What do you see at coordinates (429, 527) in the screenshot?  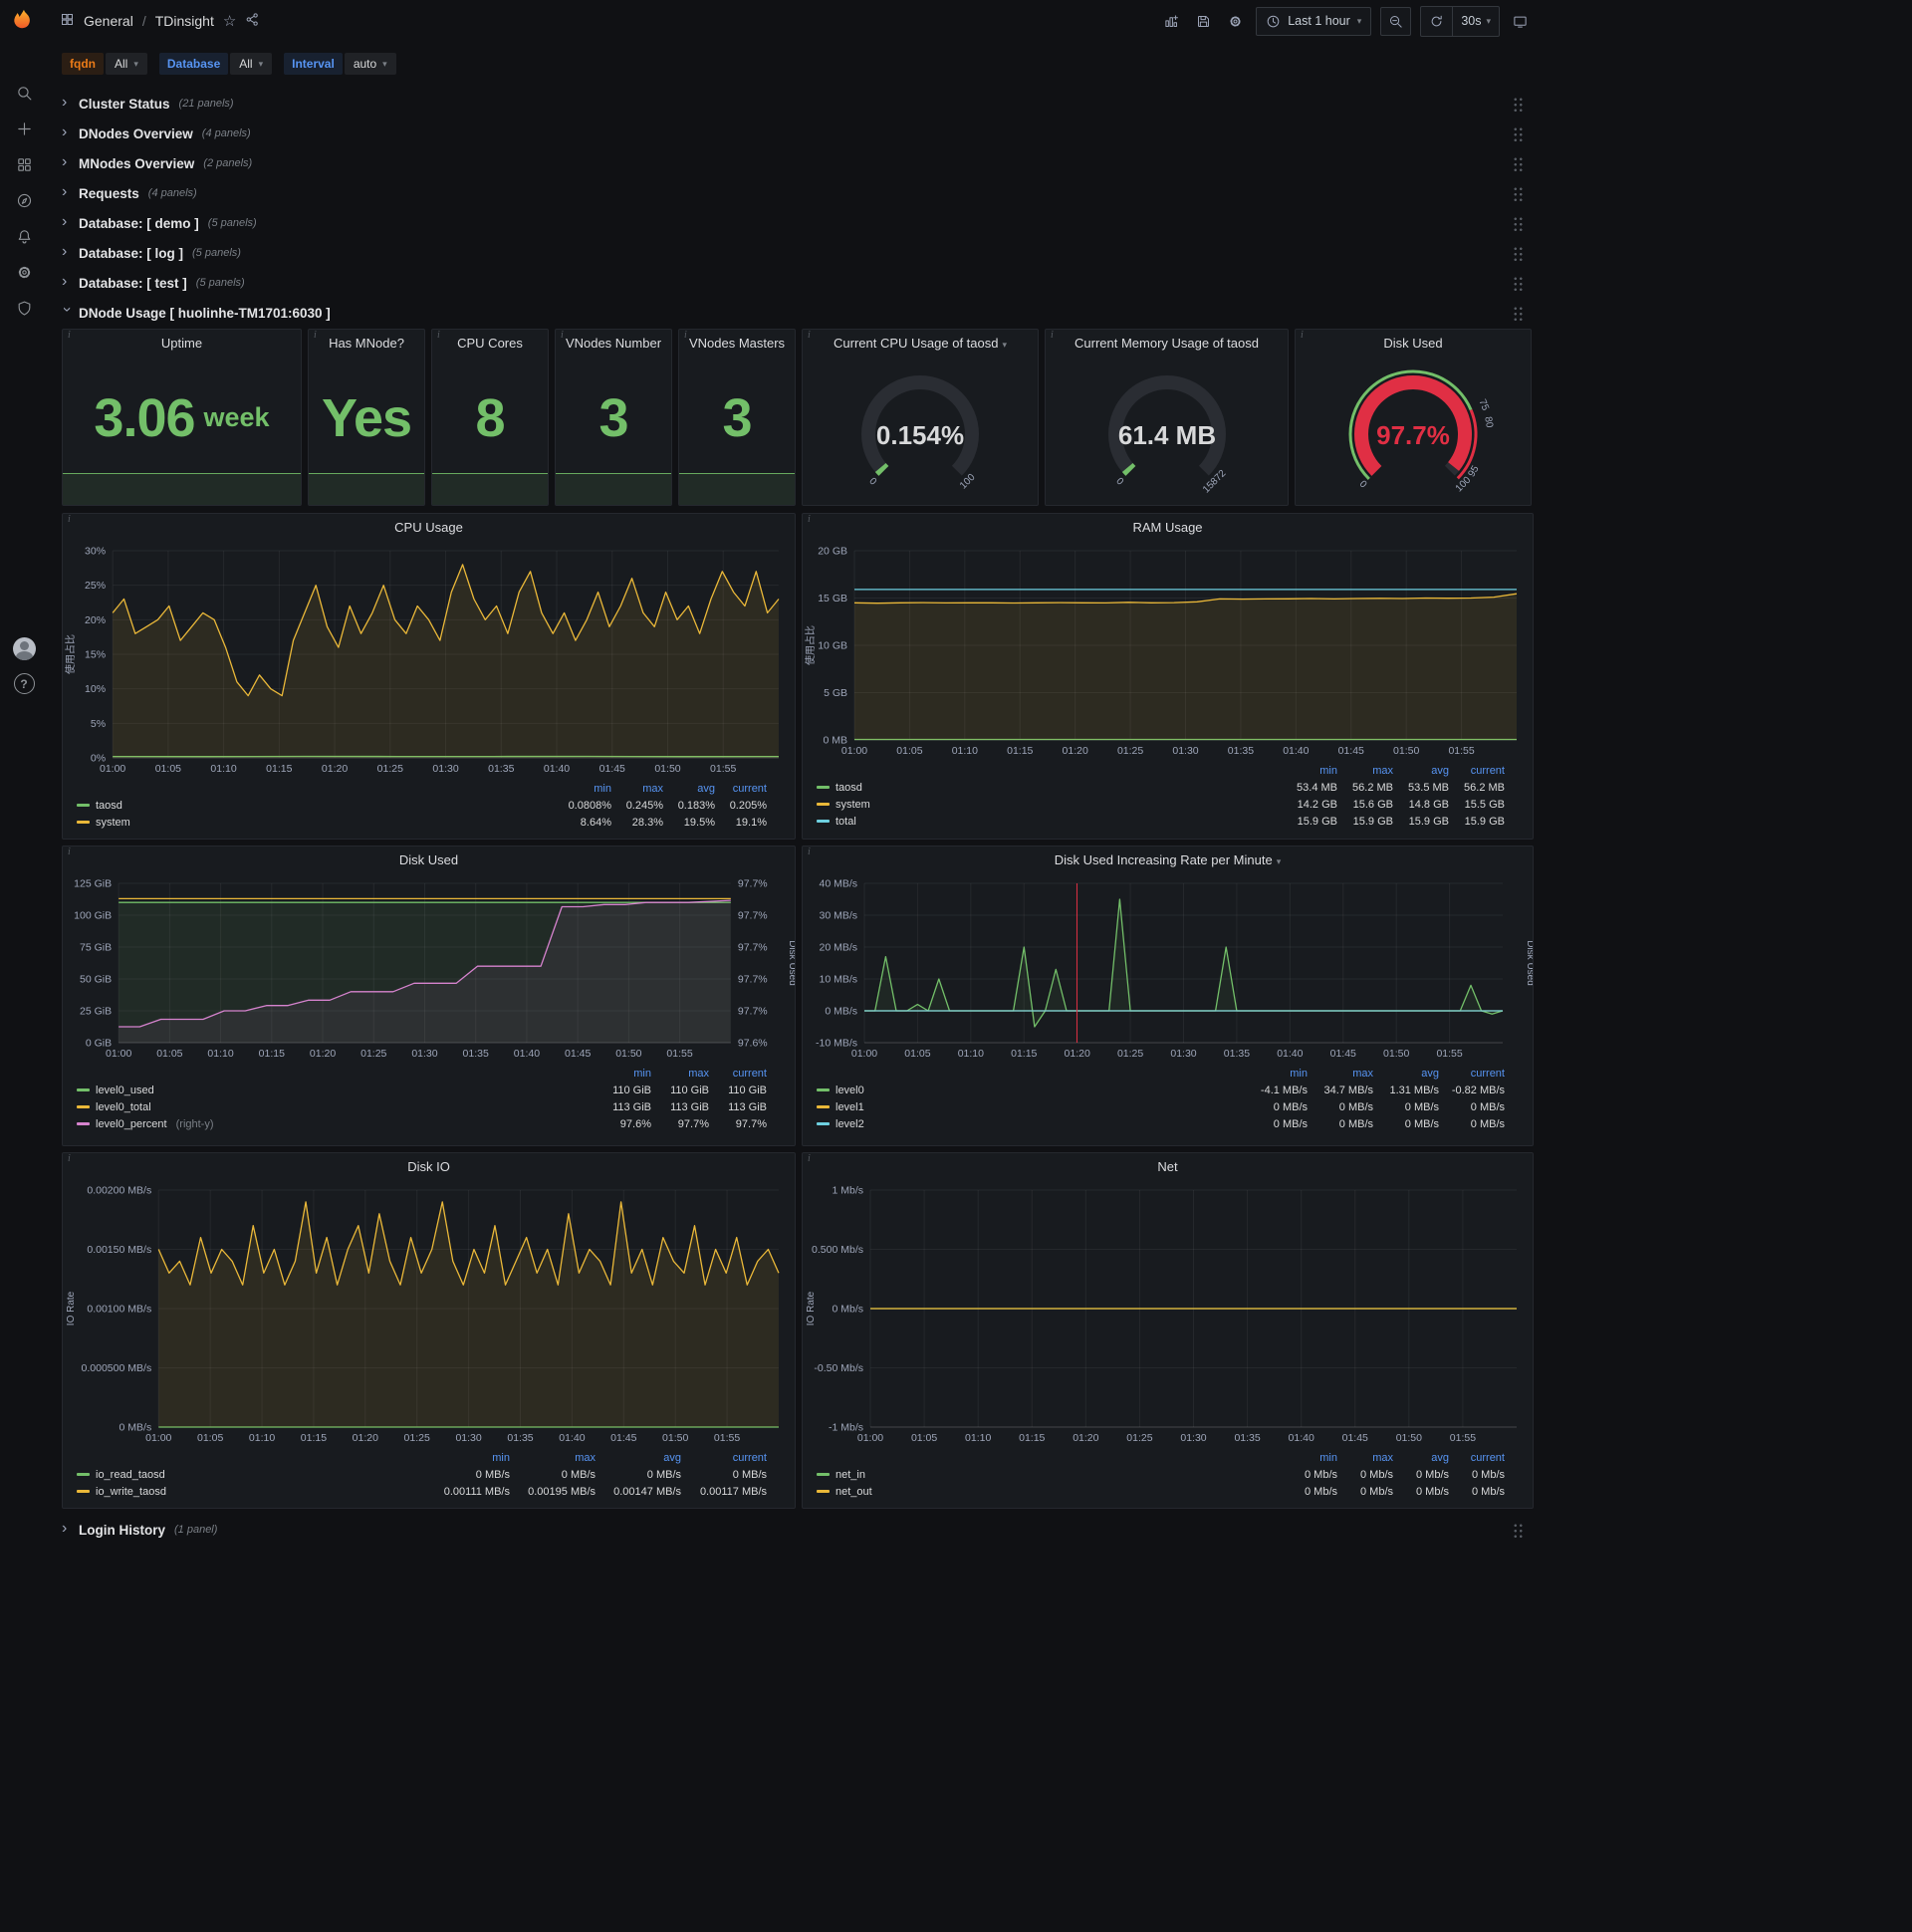 I see `panel-title: CPU Usage` at bounding box center [429, 527].